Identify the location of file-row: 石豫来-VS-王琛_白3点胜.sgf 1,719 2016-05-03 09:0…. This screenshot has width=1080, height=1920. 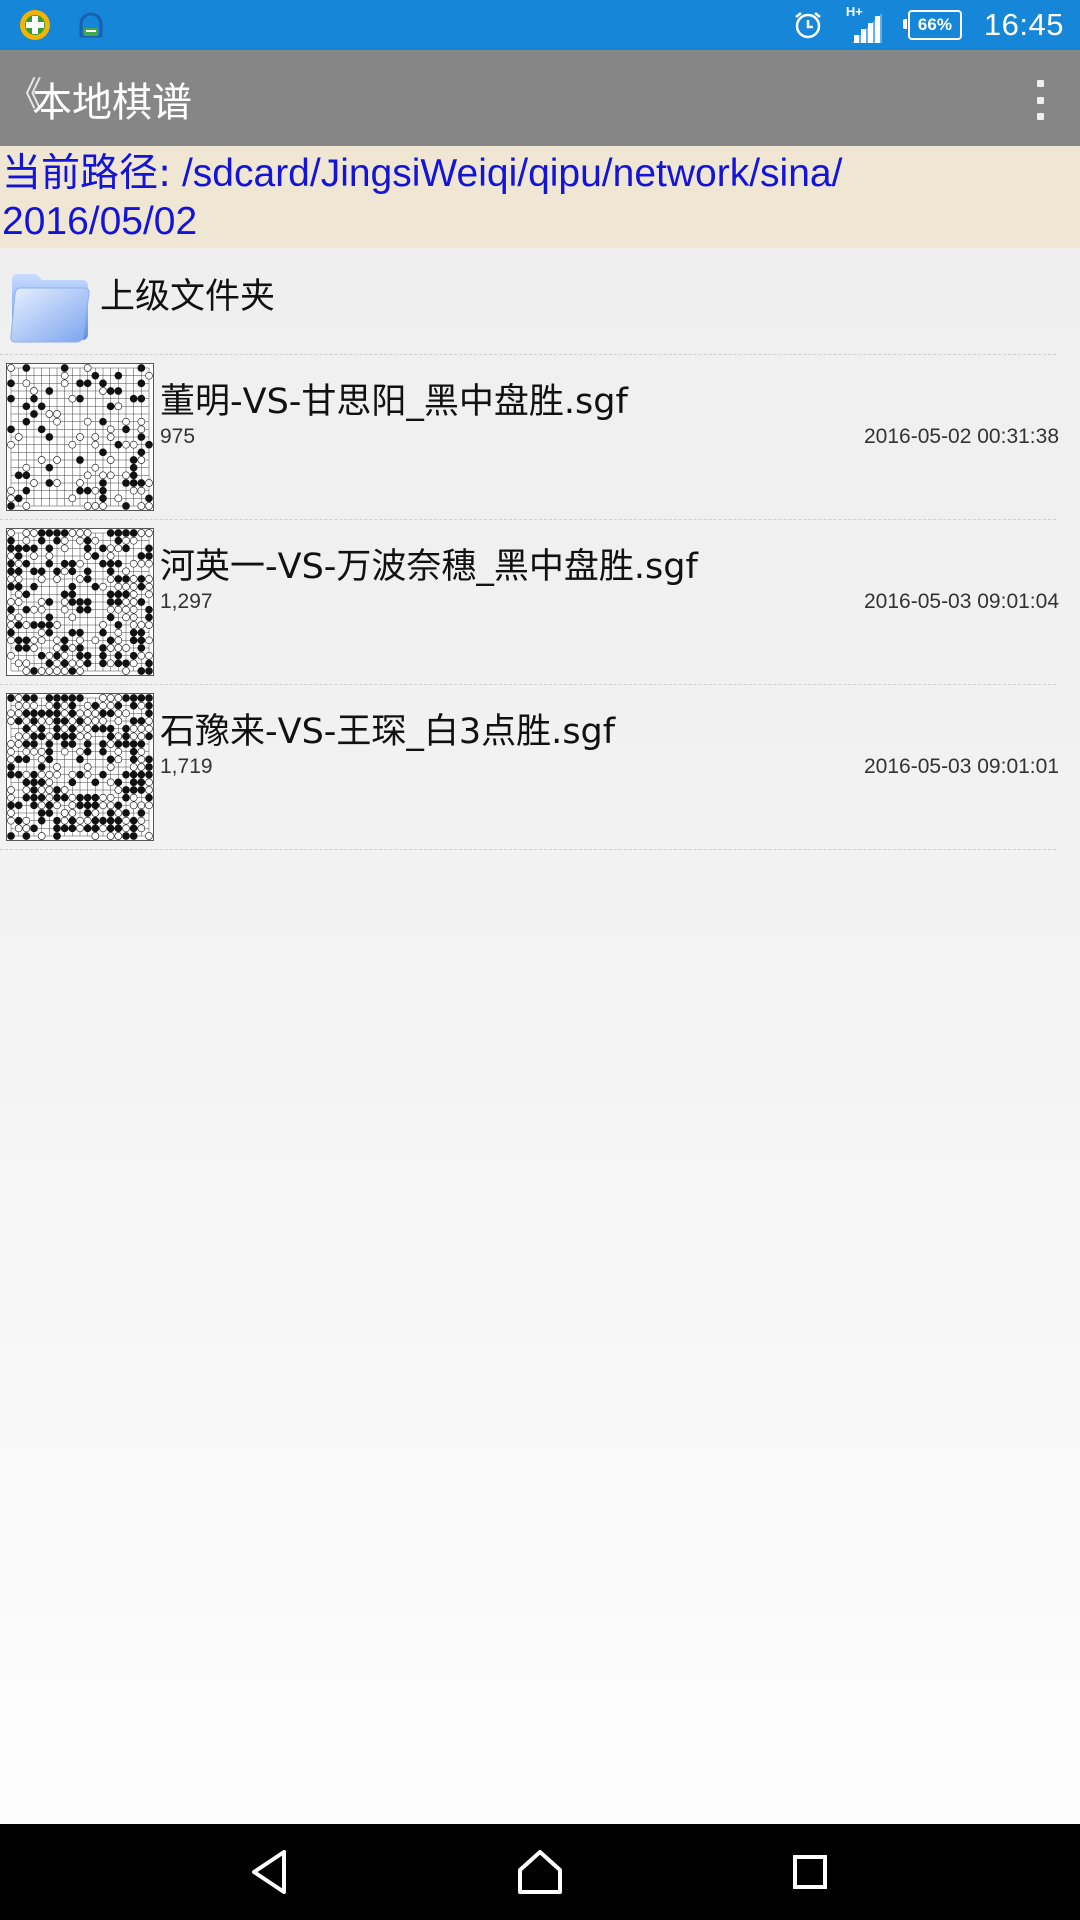
(529, 767).